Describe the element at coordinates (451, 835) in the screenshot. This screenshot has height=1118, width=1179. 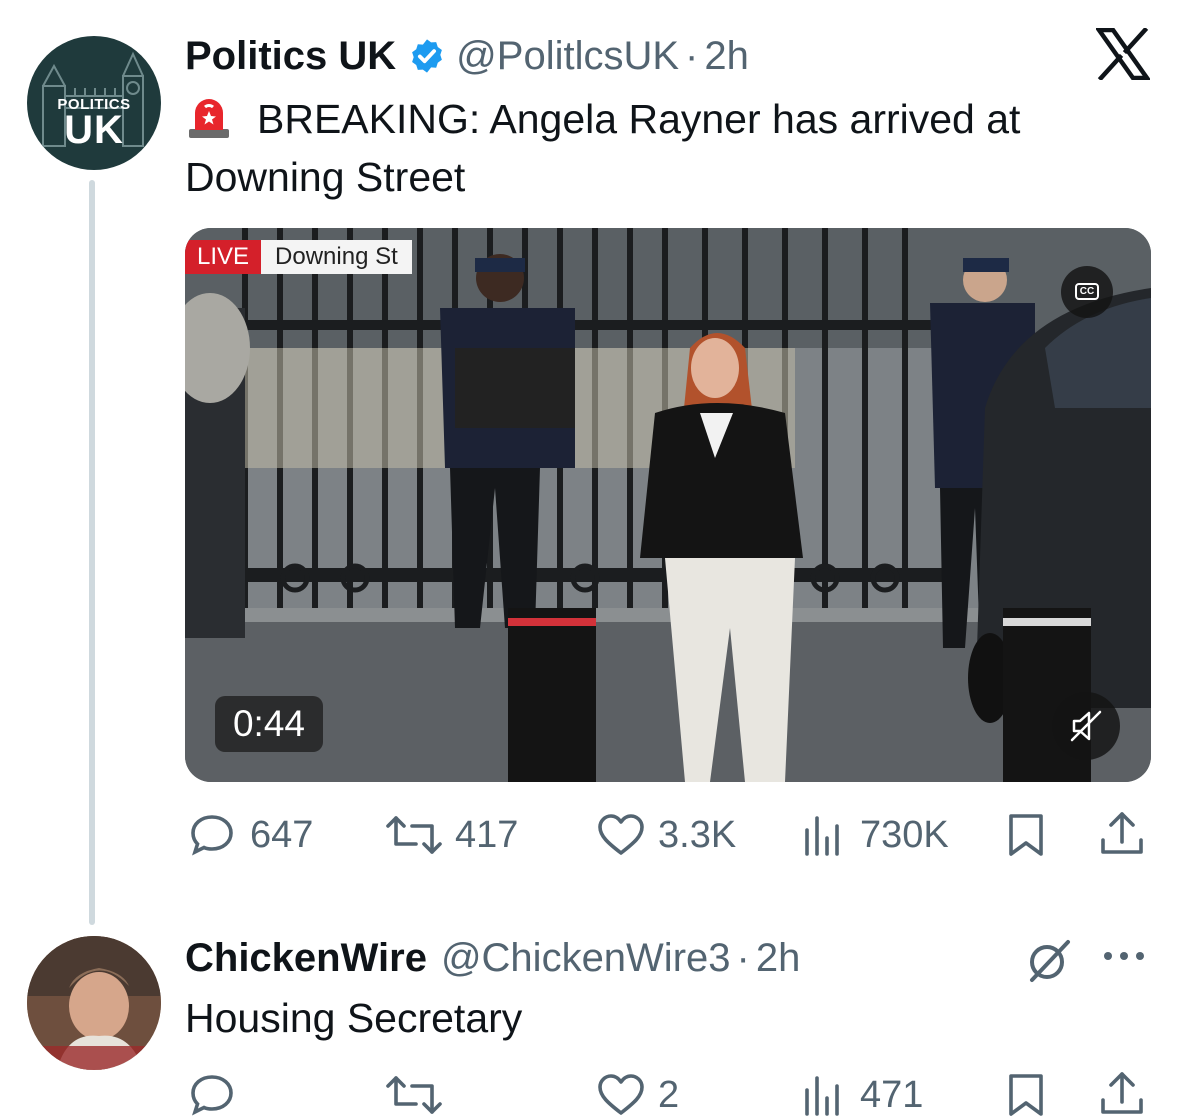
I see `repost-button: 417` at that location.